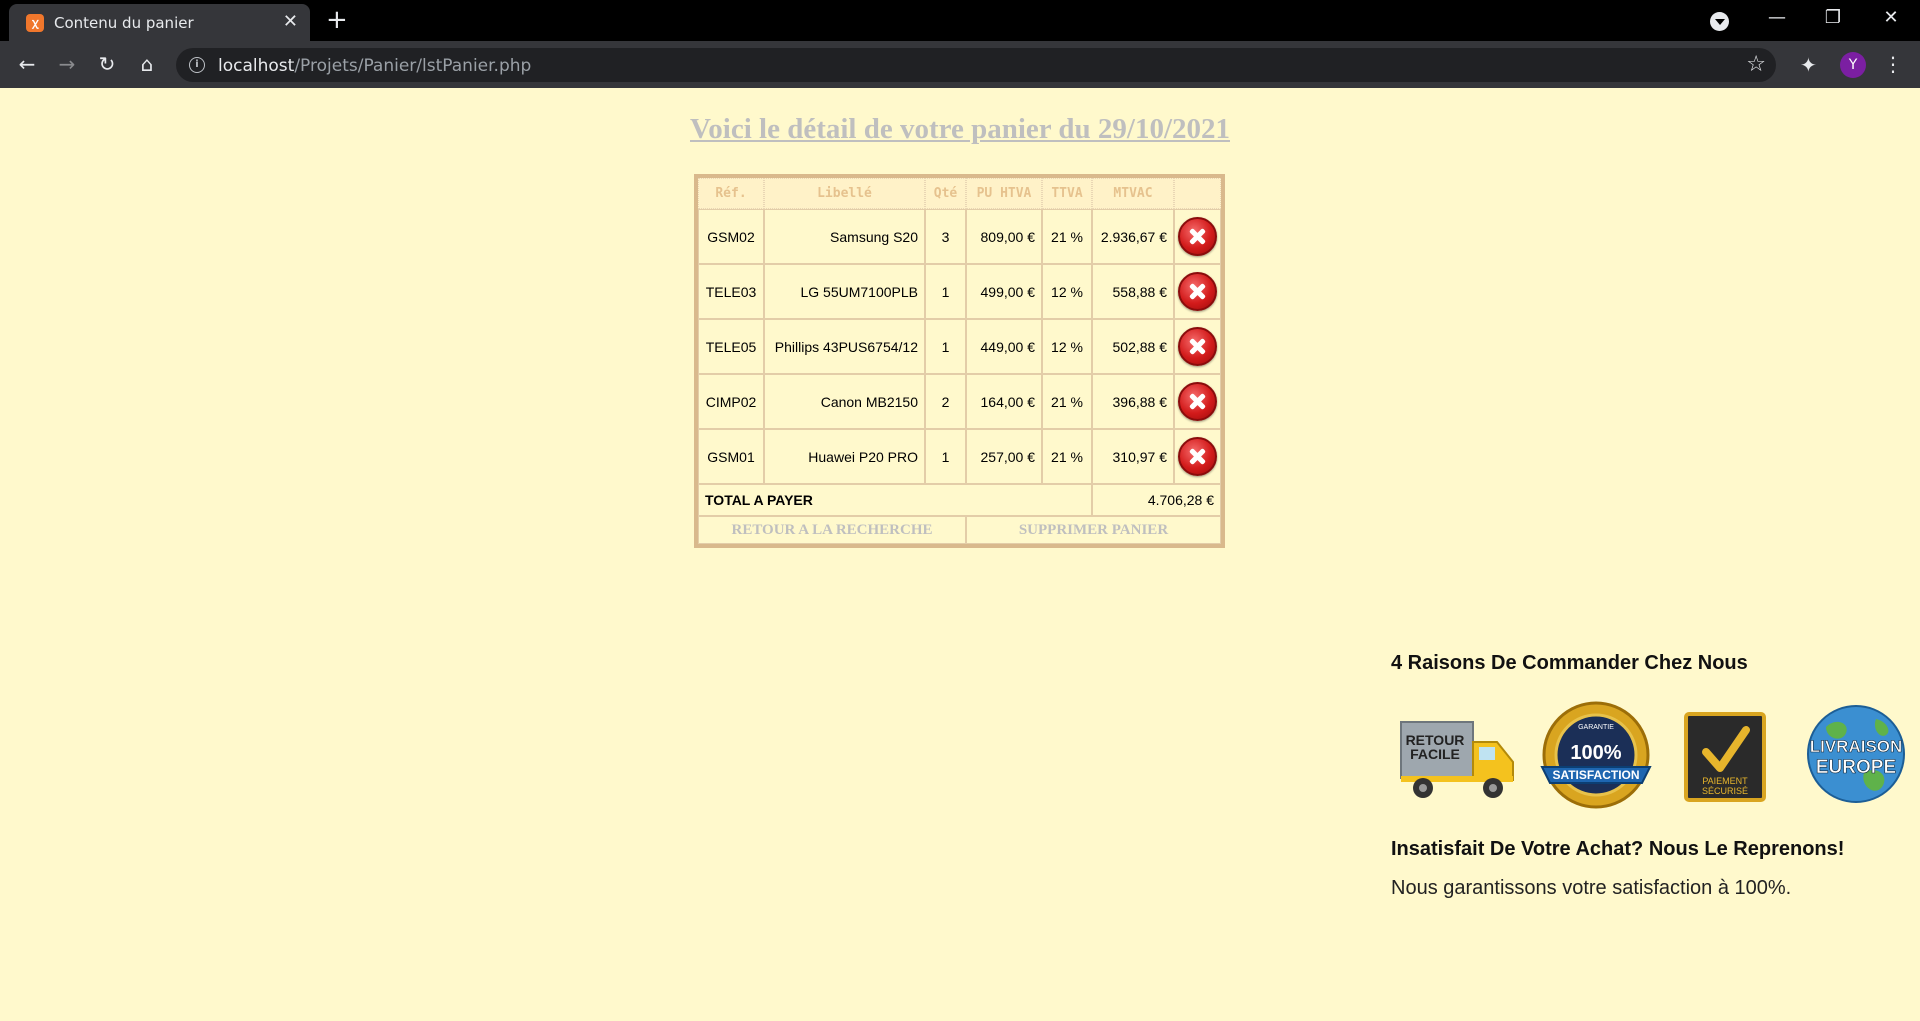 Image resolution: width=1920 pixels, height=1021 pixels. What do you see at coordinates (1133, 236) in the screenshot?
I see `cell-mtvac: 2.936,67 €` at bounding box center [1133, 236].